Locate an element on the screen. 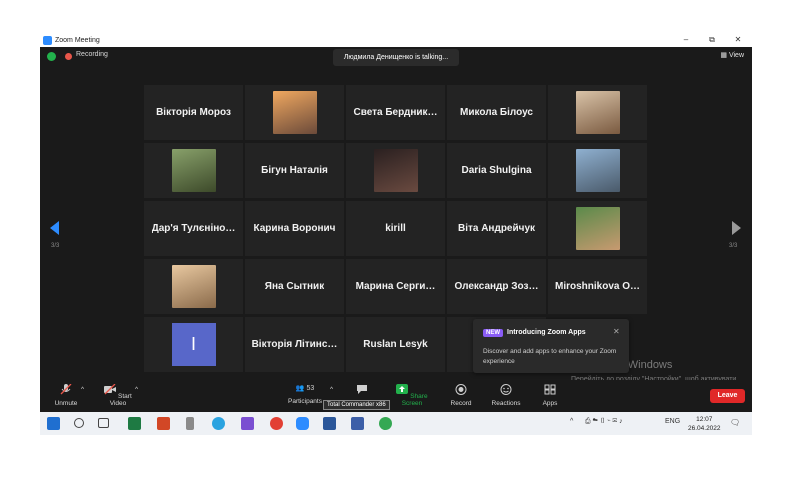 Image resolution: width=800 pixels, height=500 pixels. clock-date: 26.04.2022 is located at coordinates (704, 428).